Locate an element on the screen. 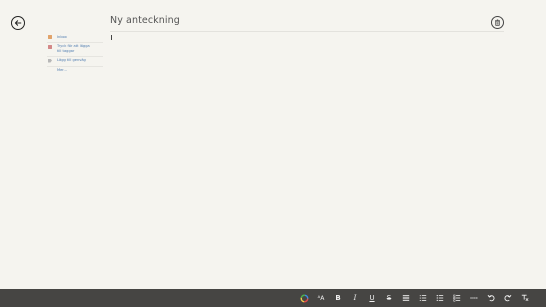 This screenshot has height=307, width=546. horizontal-rule-button is located at coordinates (474, 298).